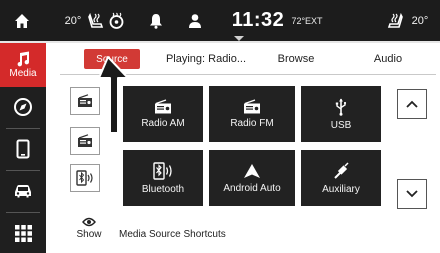  What do you see at coordinates (23, 59) in the screenshot?
I see `music-note-icon` at bounding box center [23, 59].